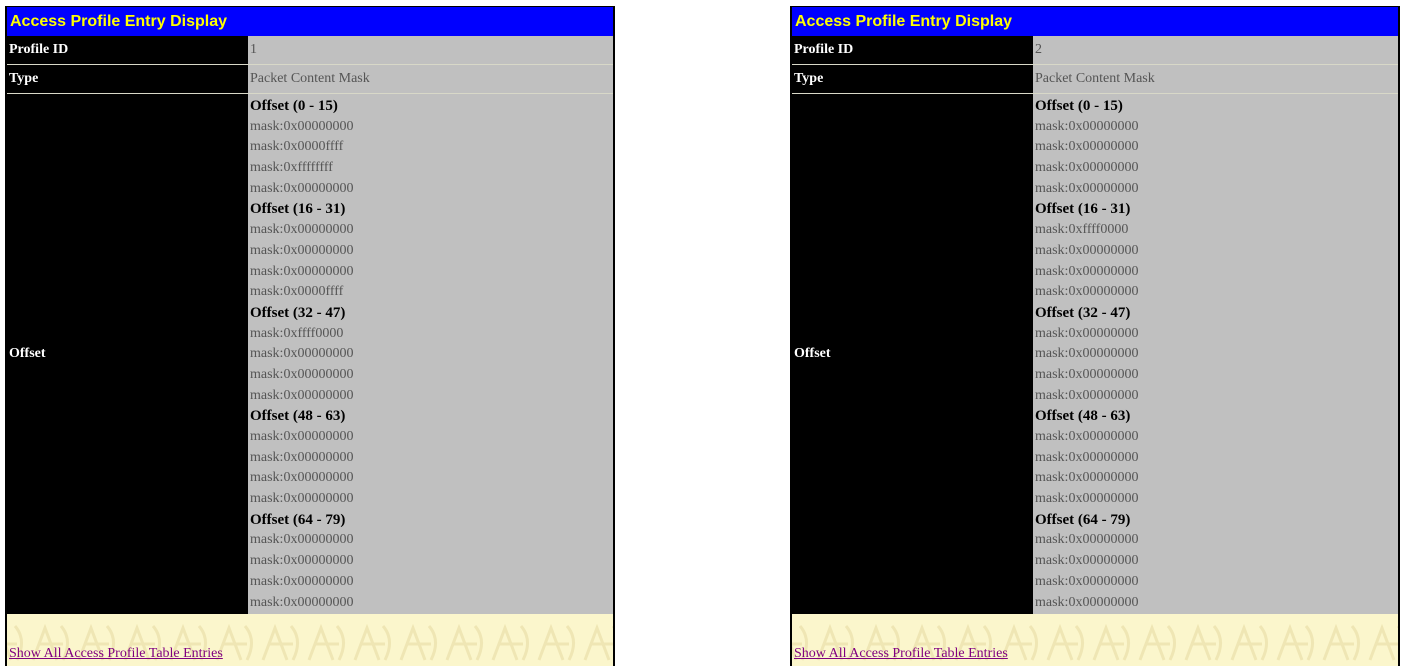  I want to click on mask-value: mask:0xffffffff, so click(291, 168).